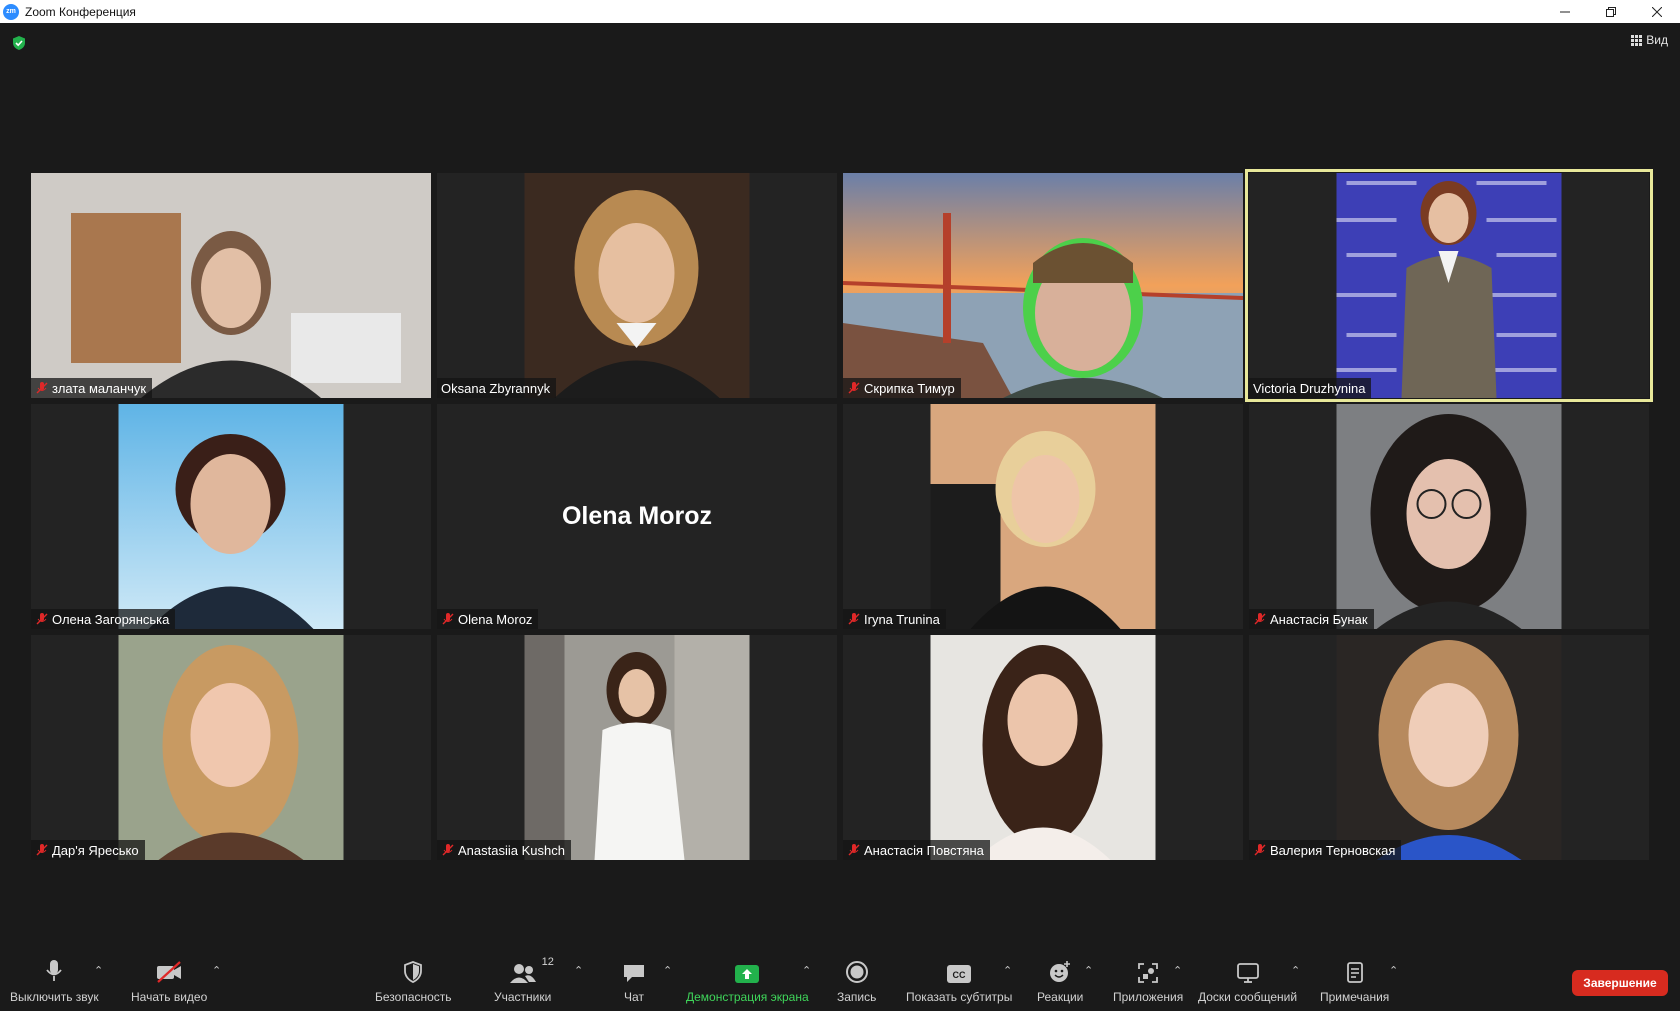 The image size is (1680, 1011). I want to click on view-button: Вид, so click(1649, 40).